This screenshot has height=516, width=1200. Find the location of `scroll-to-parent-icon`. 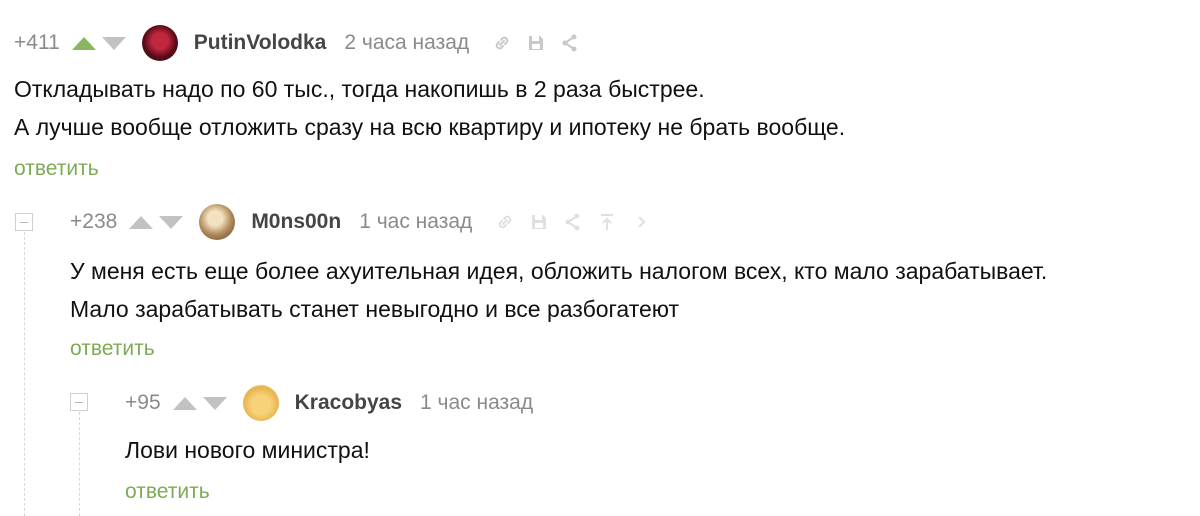

scroll-to-parent-icon is located at coordinates (607, 222).